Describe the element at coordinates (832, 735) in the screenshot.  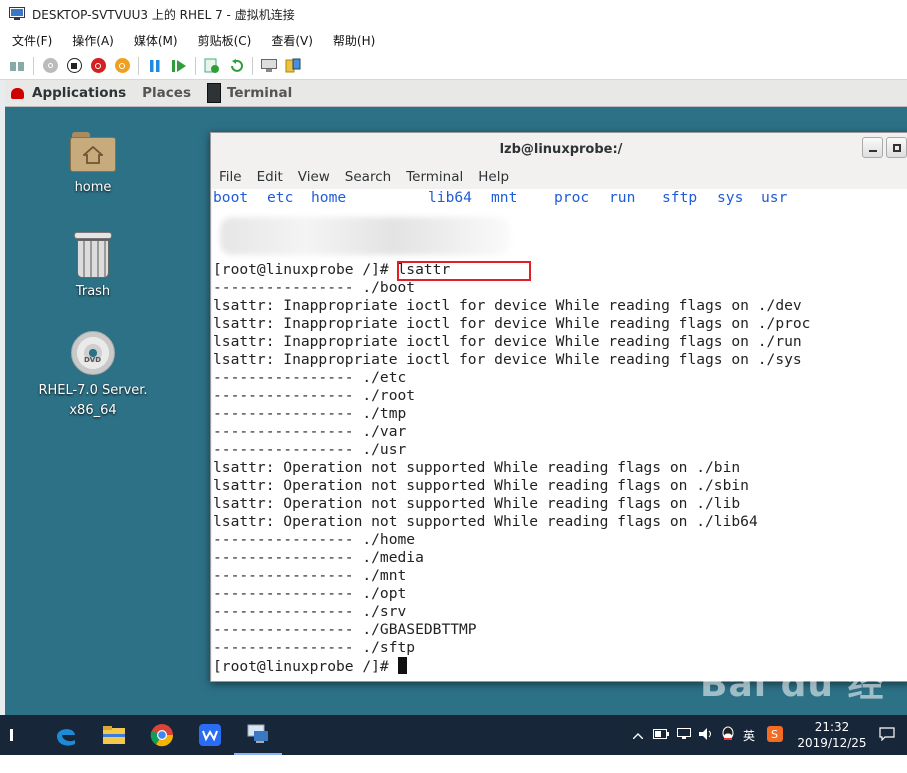
I see `clock: 21:32 2019/12/25` at that location.